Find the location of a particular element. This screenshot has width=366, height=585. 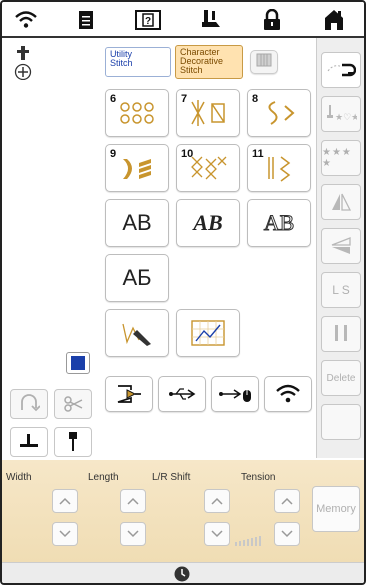

design-grid-icon is located at coordinates (208, 333).